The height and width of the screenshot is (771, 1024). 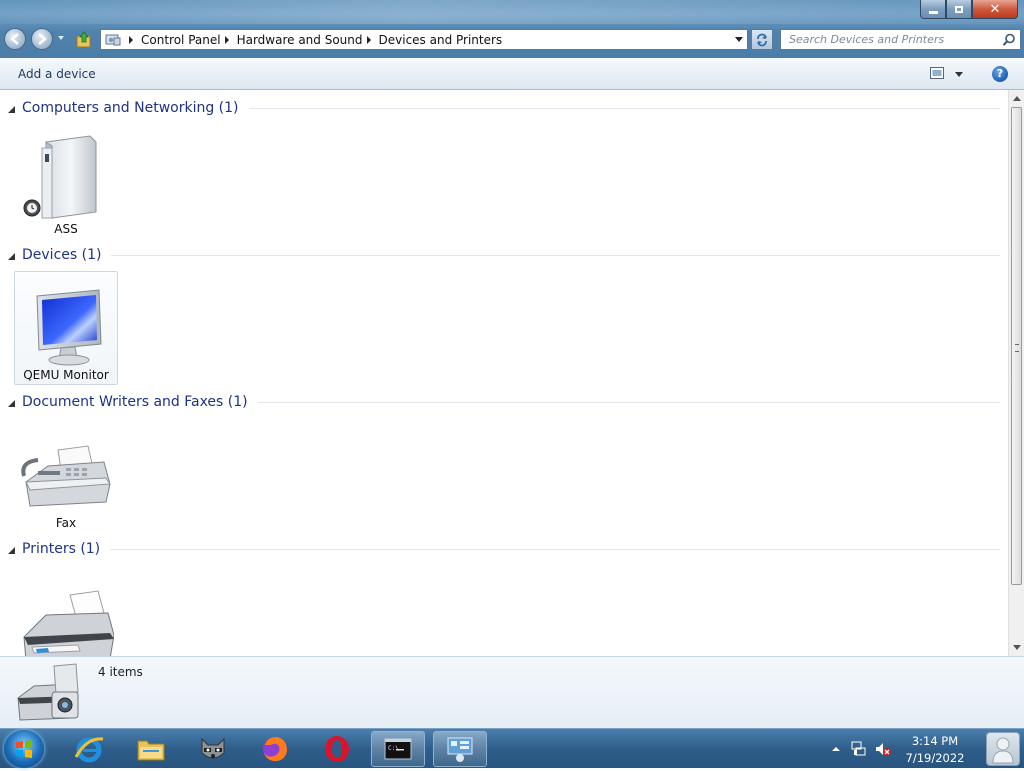 I want to click on clock-date: 7/19/2022, so click(x=935, y=758).